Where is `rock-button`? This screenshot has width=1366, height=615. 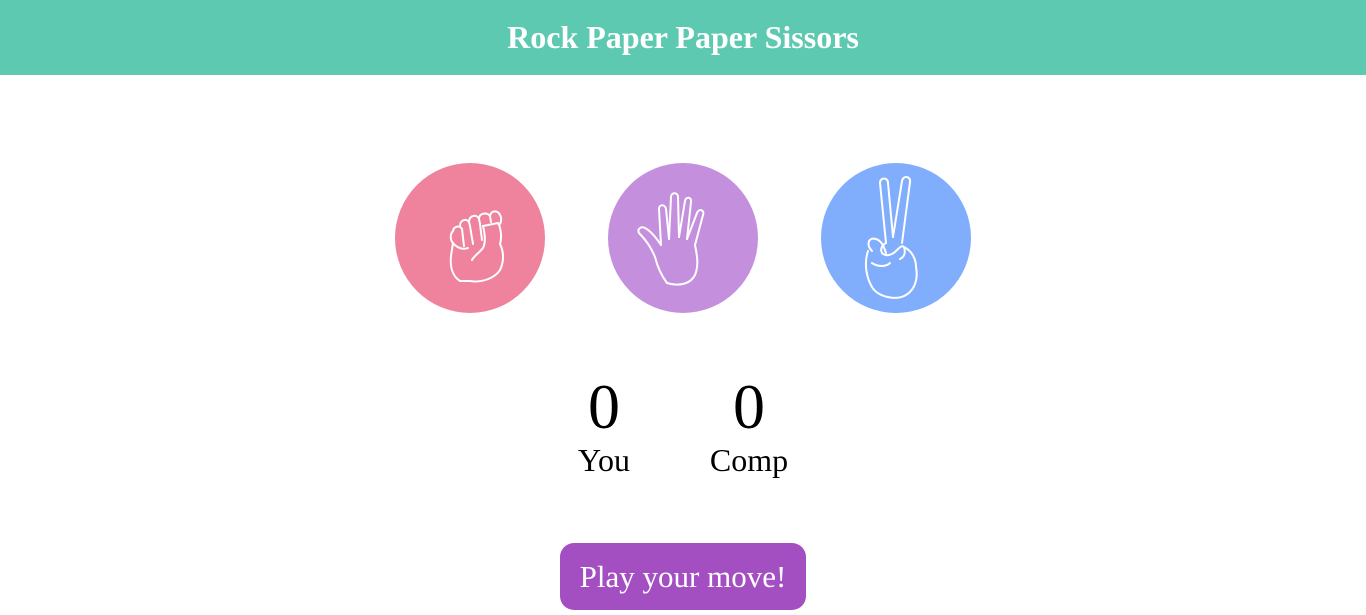 rock-button is located at coordinates (470, 238).